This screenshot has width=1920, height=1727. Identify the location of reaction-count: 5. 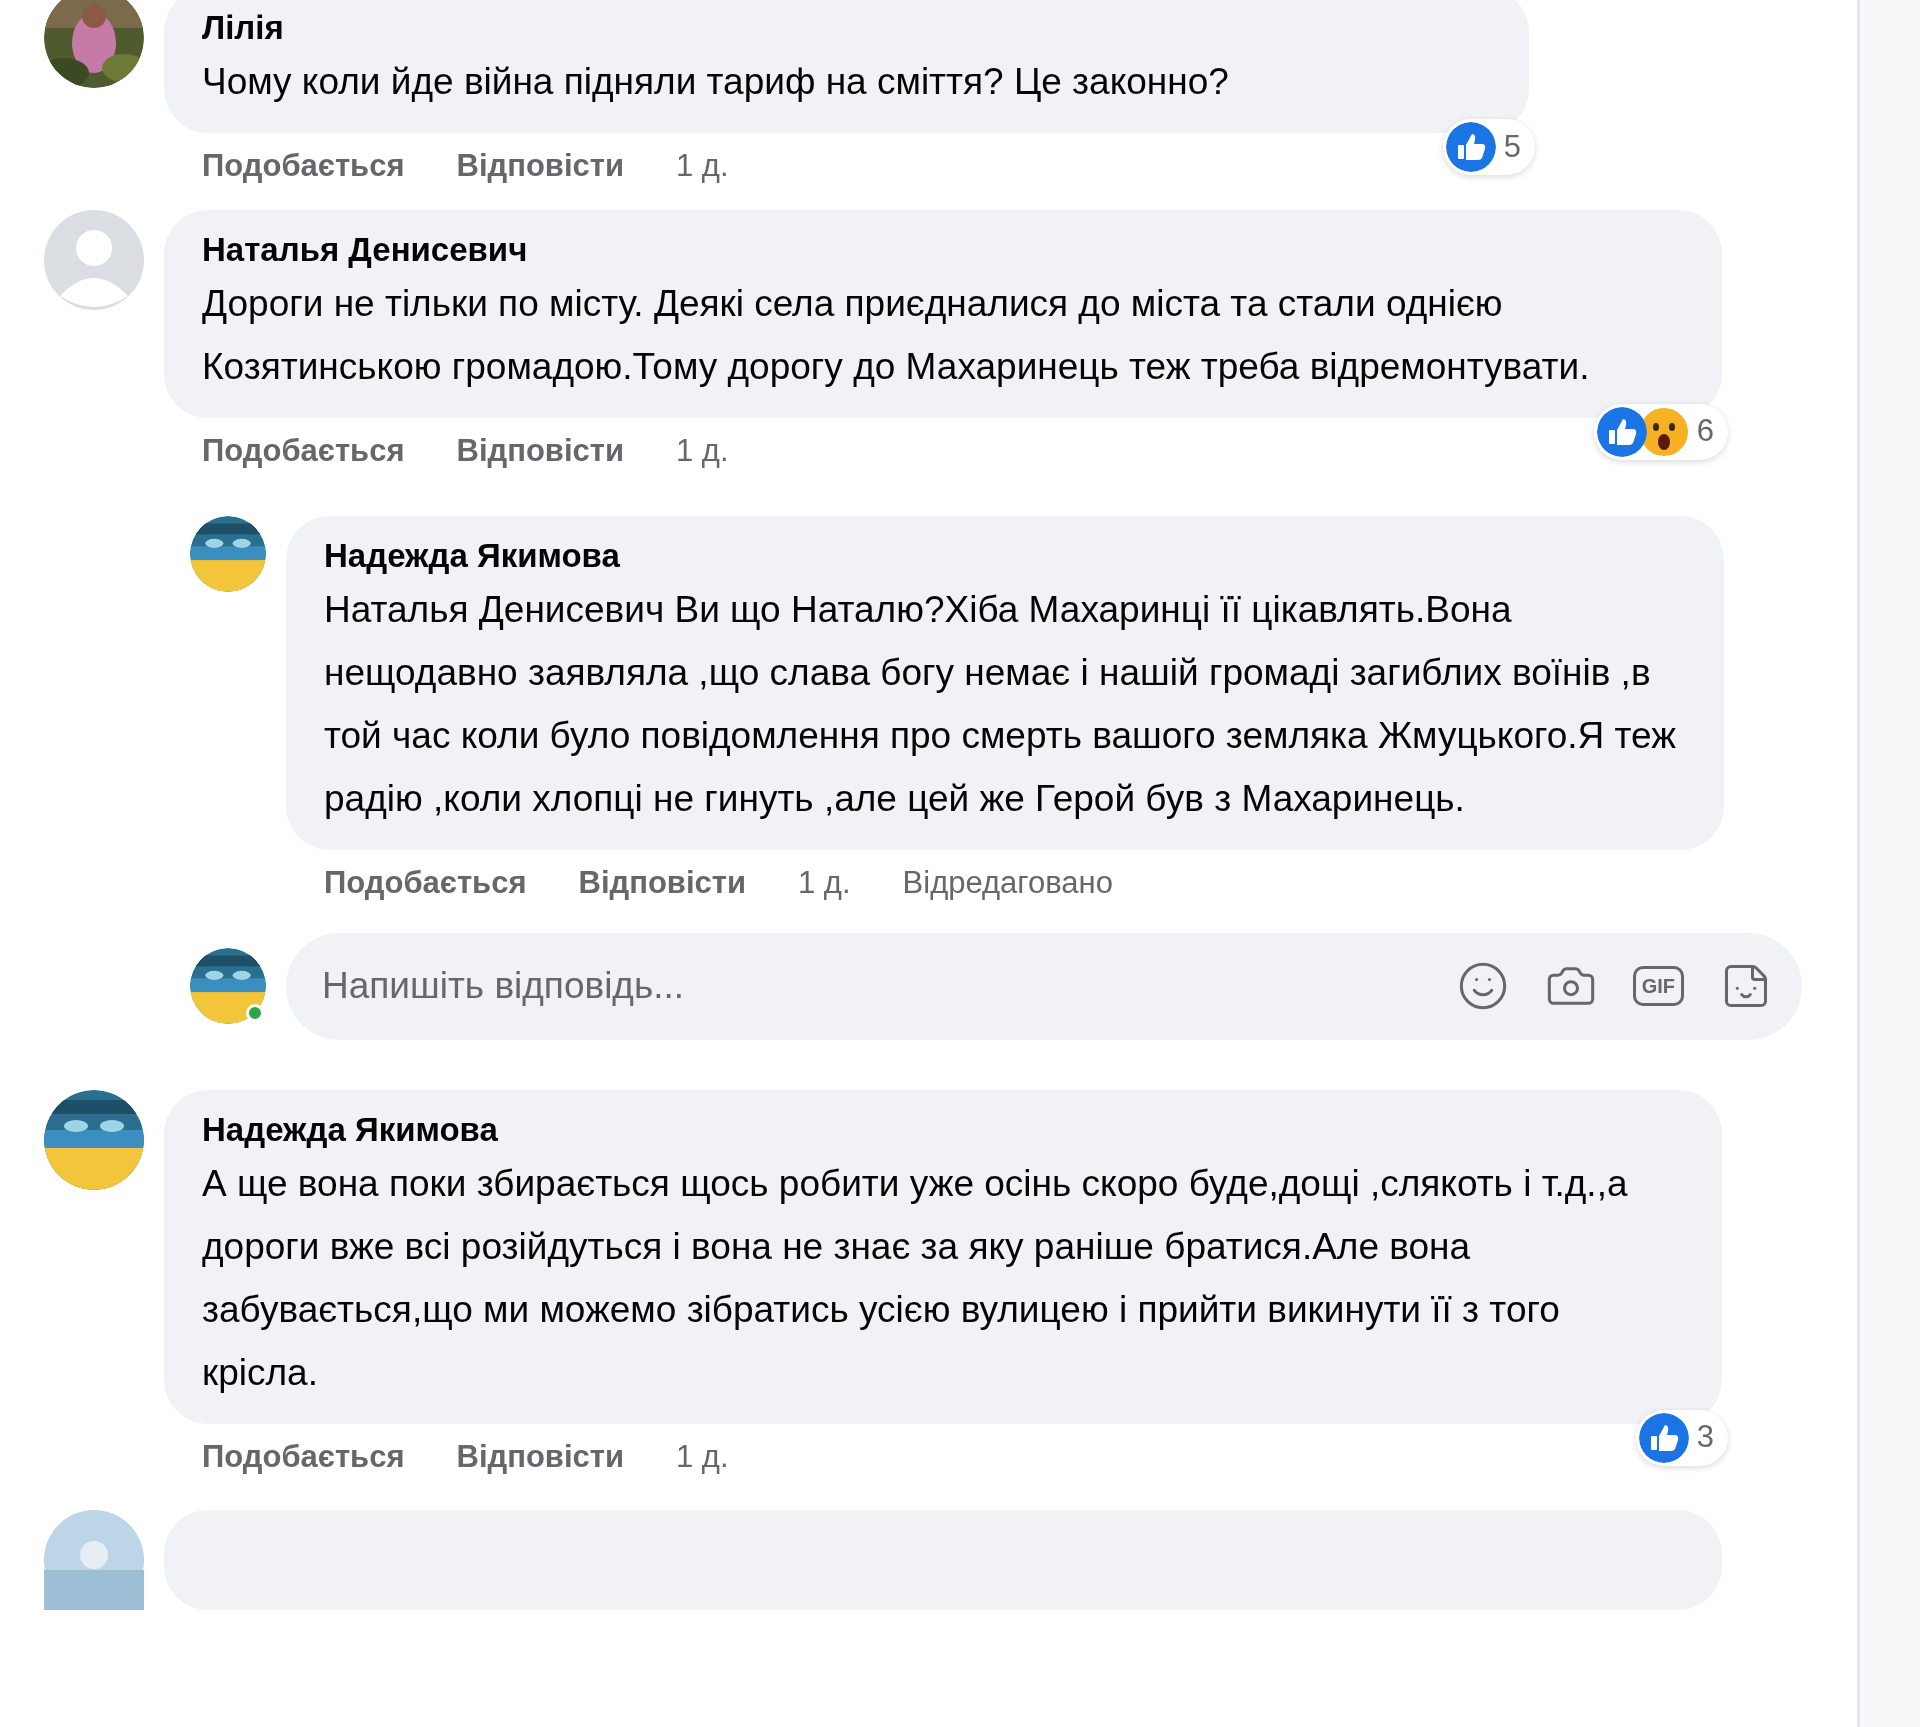
(1512, 146).